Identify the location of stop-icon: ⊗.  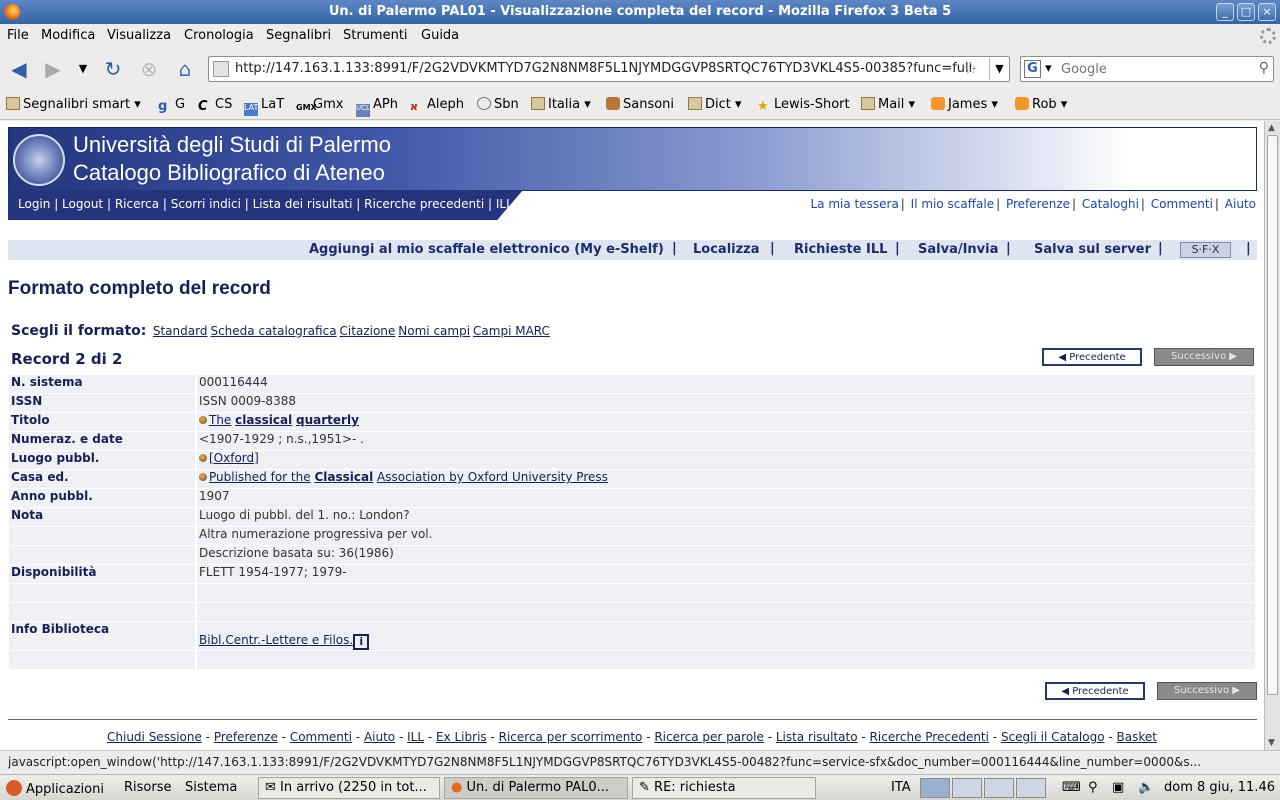
(149, 69).